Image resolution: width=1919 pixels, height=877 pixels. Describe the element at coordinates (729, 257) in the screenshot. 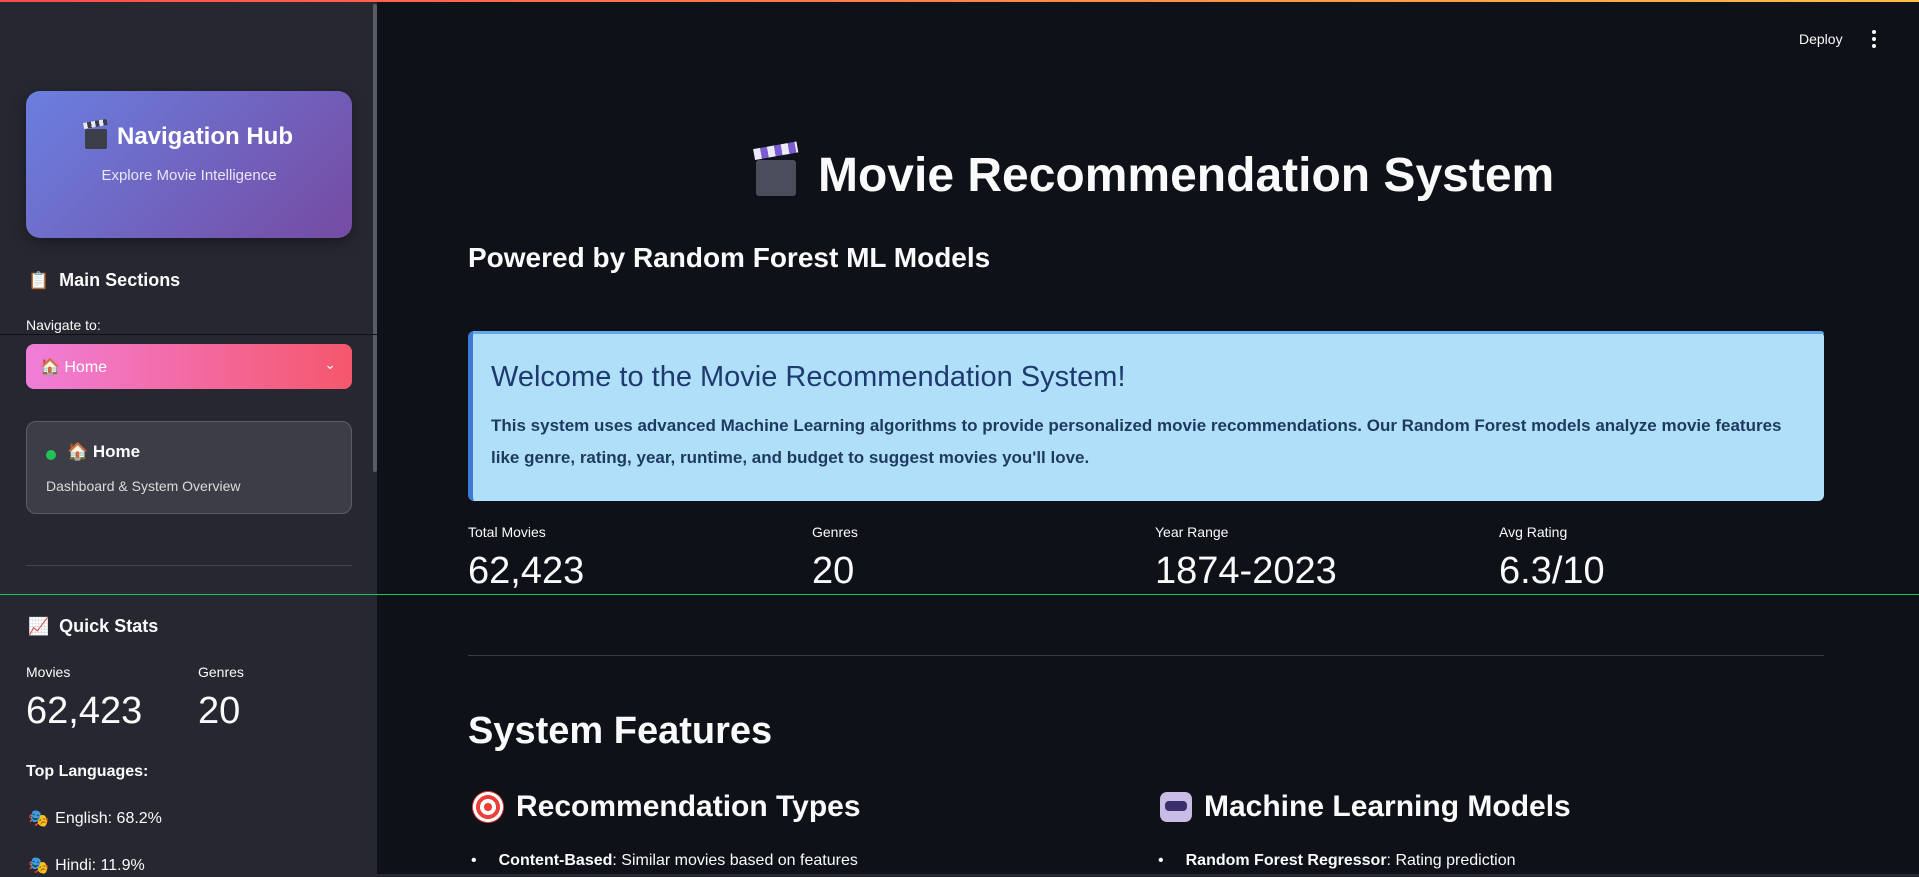

I see `page-subtitle: Powered by Random Forest ML Models` at that location.